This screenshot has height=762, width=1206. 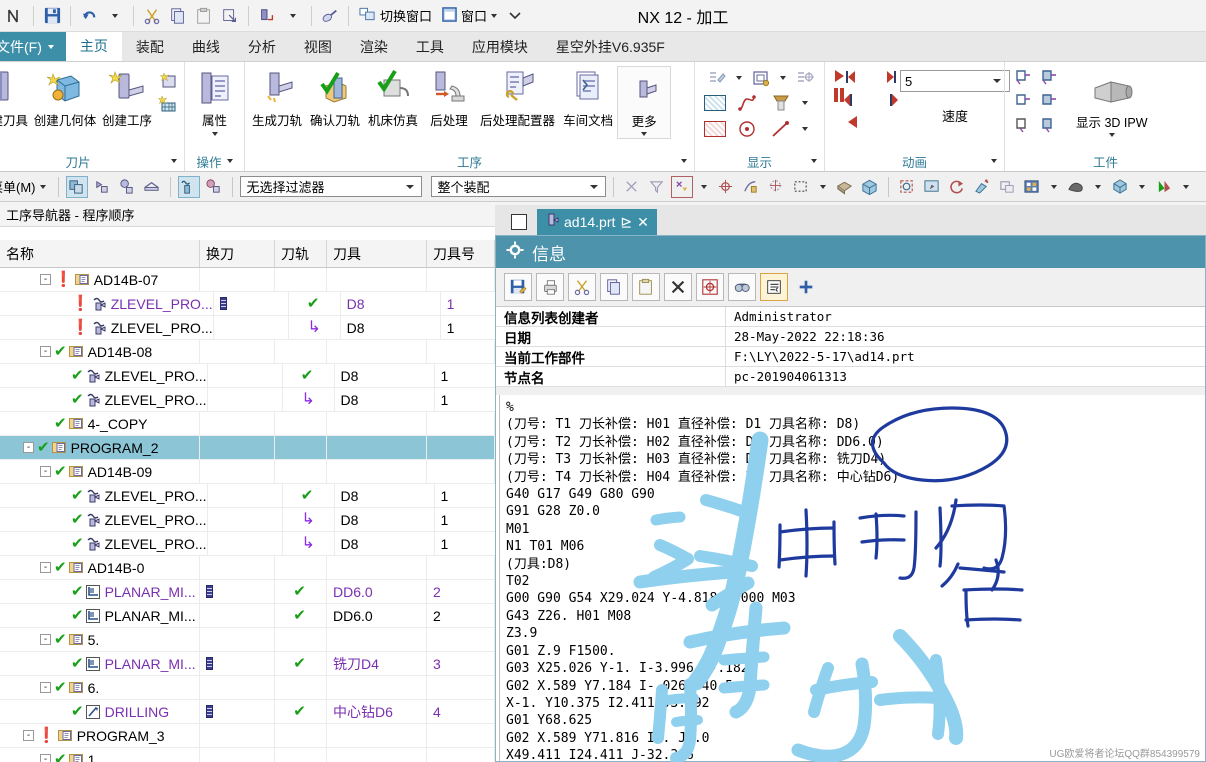 What do you see at coordinates (127, 98) in the screenshot?
I see `create-operation-button: 创建工序` at bounding box center [127, 98].